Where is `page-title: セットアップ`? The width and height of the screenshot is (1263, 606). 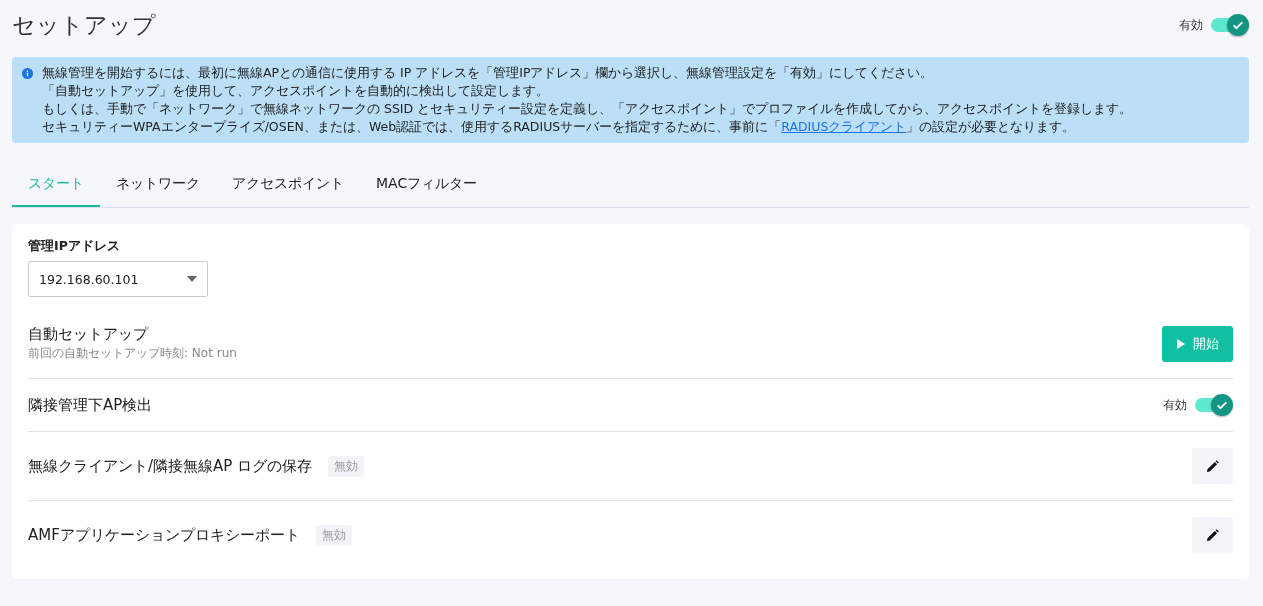 page-title: セットアップ is located at coordinates (84, 25).